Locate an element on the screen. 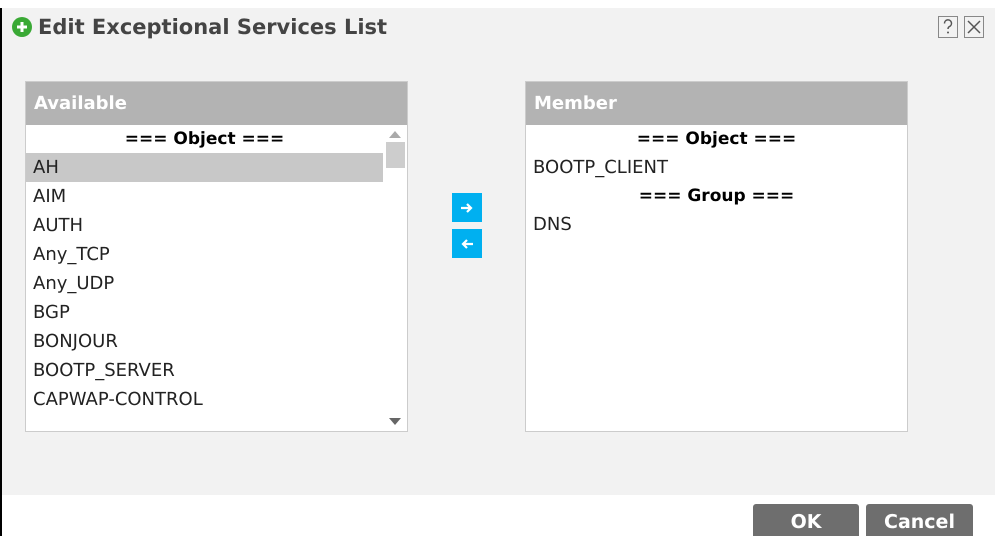  scroll-up-icon is located at coordinates (395, 134).